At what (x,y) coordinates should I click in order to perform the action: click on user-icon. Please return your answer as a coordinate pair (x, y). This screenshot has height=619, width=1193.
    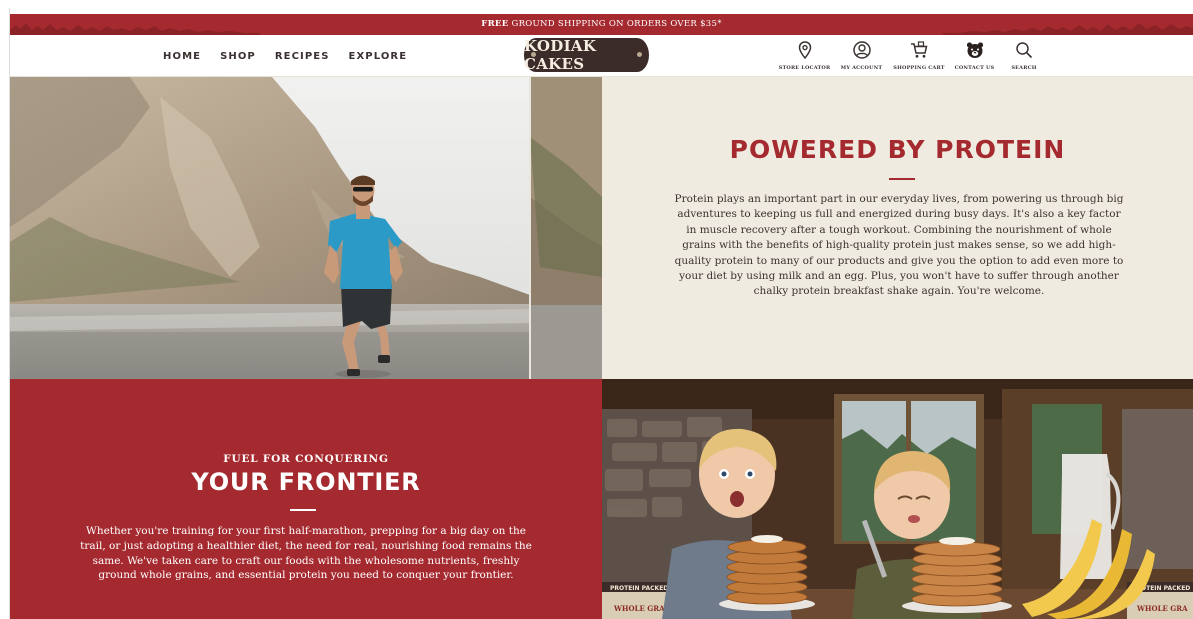
    Looking at the image, I should click on (861, 50).